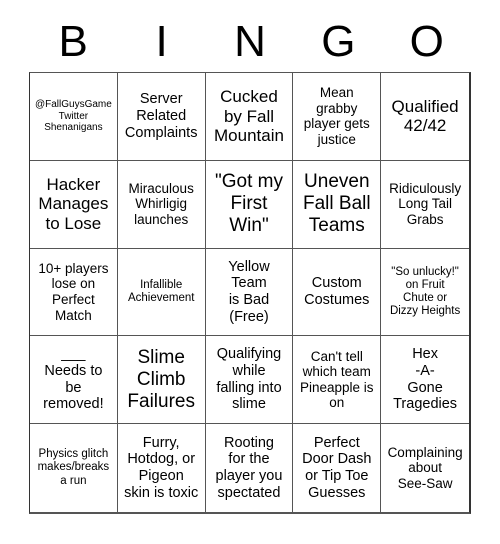  I want to click on bingo-cell-r0-c4: Qualified 42/42, so click(425, 117).